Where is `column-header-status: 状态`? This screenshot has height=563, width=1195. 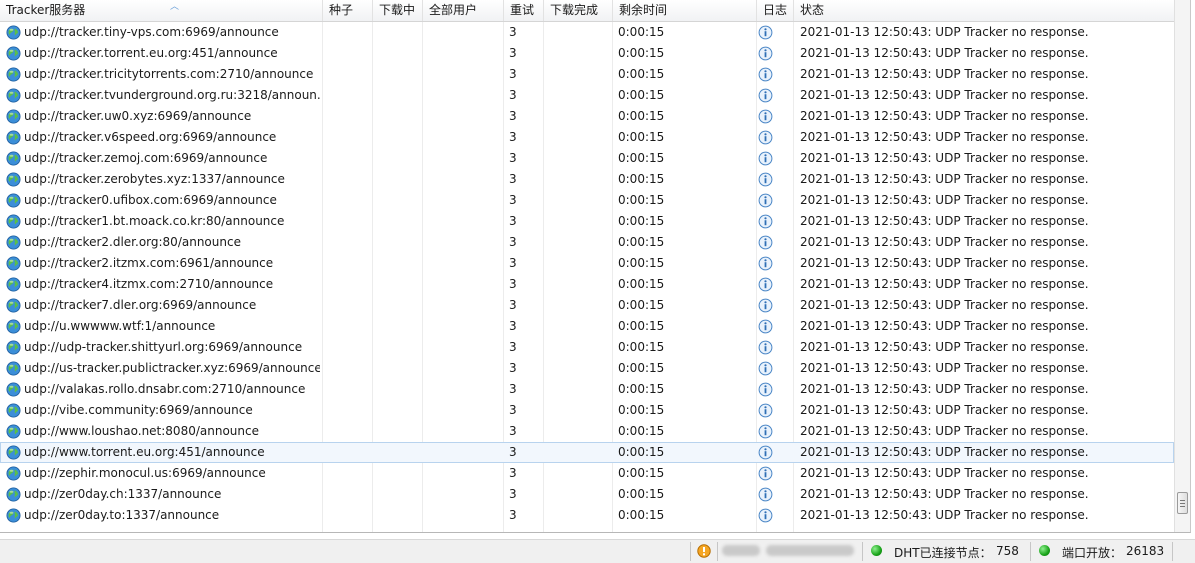 column-header-status: 状态 is located at coordinates (984, 10).